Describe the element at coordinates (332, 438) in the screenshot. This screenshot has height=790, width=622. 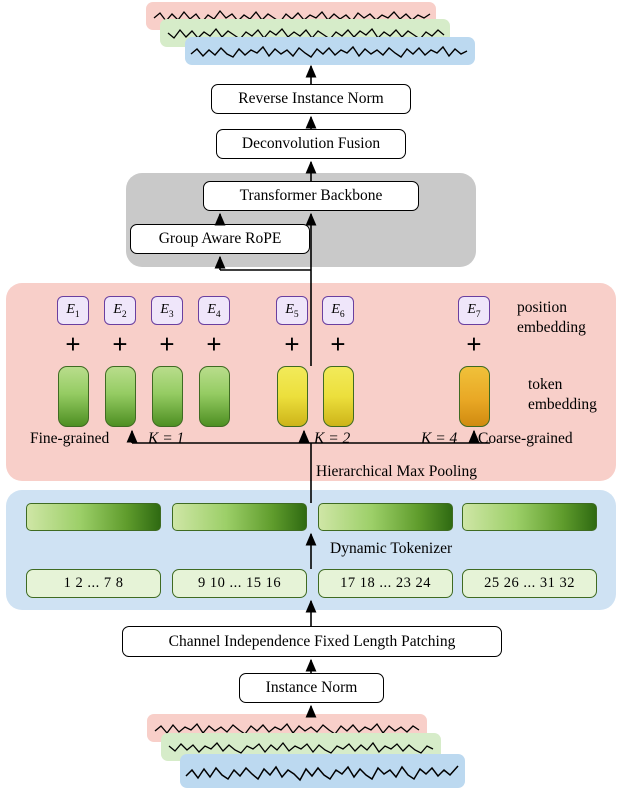
I see `k2-label: K = 2` at that location.